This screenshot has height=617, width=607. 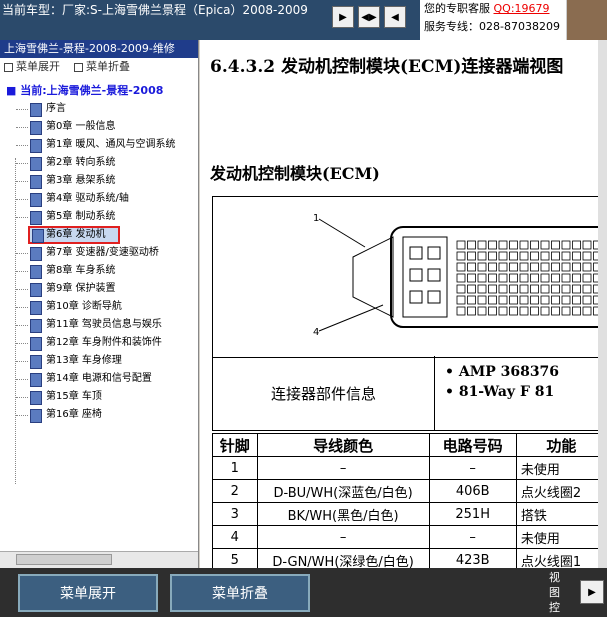 I want to click on tree-item-label: 第14章 电源和信号配置, so click(x=99, y=378).